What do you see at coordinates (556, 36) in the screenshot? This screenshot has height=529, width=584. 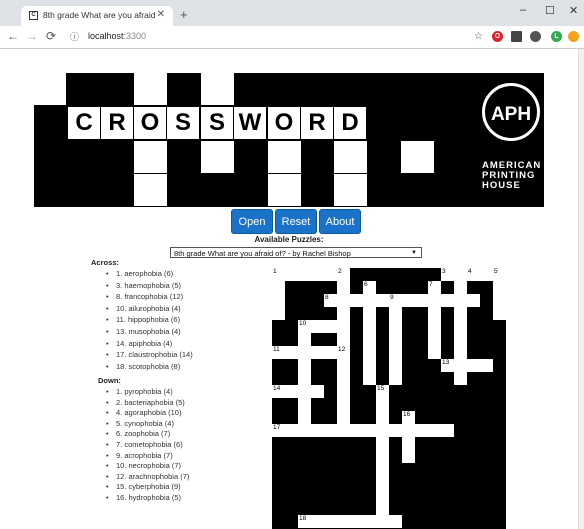 I see `green-extension-icon: L` at bounding box center [556, 36].